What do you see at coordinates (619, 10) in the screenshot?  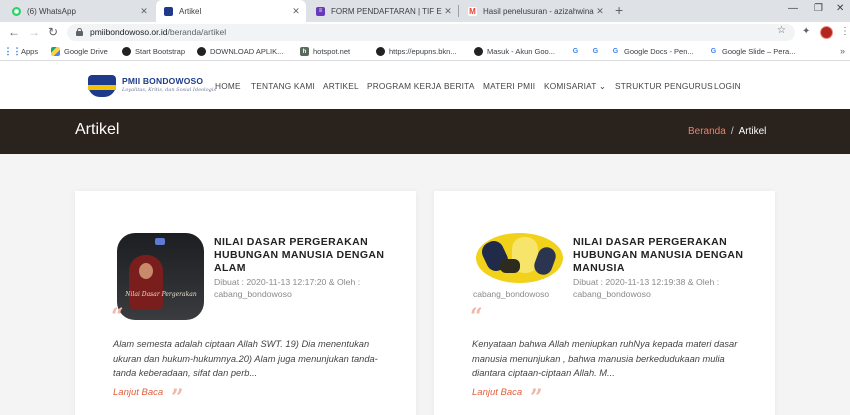 I see `new-tab-button: +` at bounding box center [619, 10].